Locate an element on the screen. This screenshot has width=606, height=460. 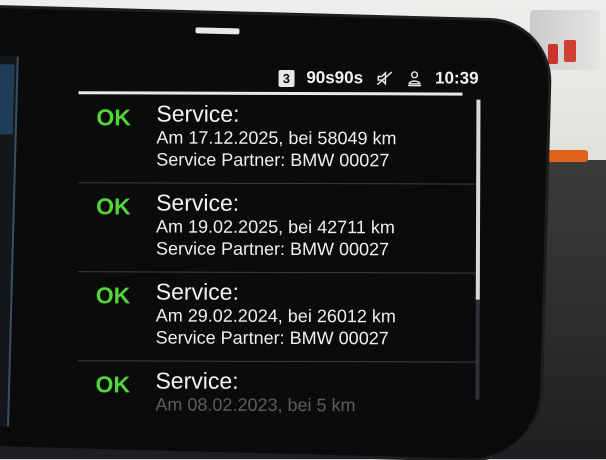
status-bar: 3 90s90s 10:39 is located at coordinates (278, 79).